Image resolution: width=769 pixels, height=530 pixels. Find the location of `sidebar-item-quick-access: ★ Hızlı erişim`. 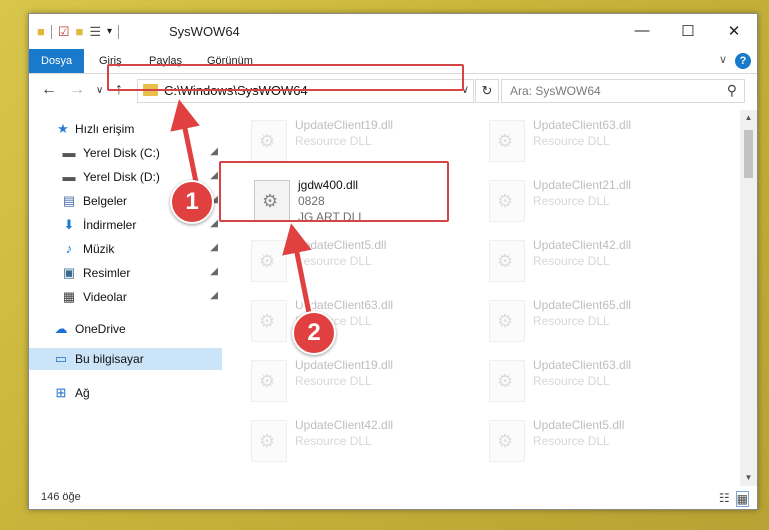

sidebar-item-quick-access: ★ Hızlı erişim is located at coordinates (125, 129).